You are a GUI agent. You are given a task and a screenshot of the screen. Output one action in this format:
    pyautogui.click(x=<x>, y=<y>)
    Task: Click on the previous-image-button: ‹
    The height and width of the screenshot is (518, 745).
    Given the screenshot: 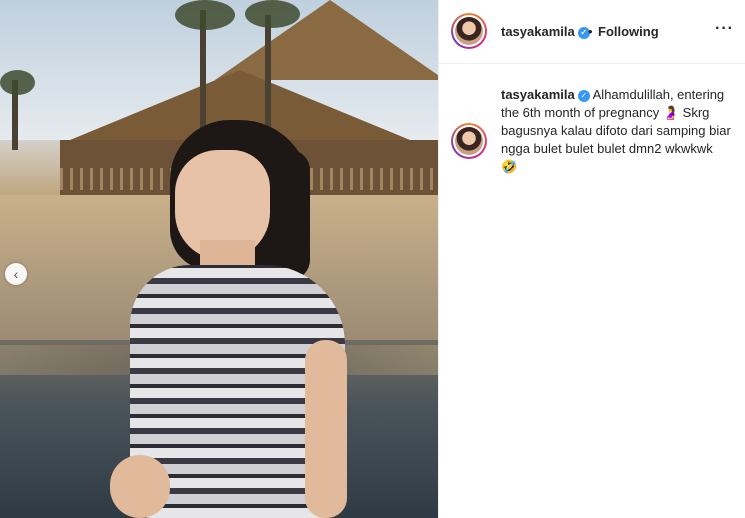 What is the action you would take?
    pyautogui.click(x=16, y=274)
    